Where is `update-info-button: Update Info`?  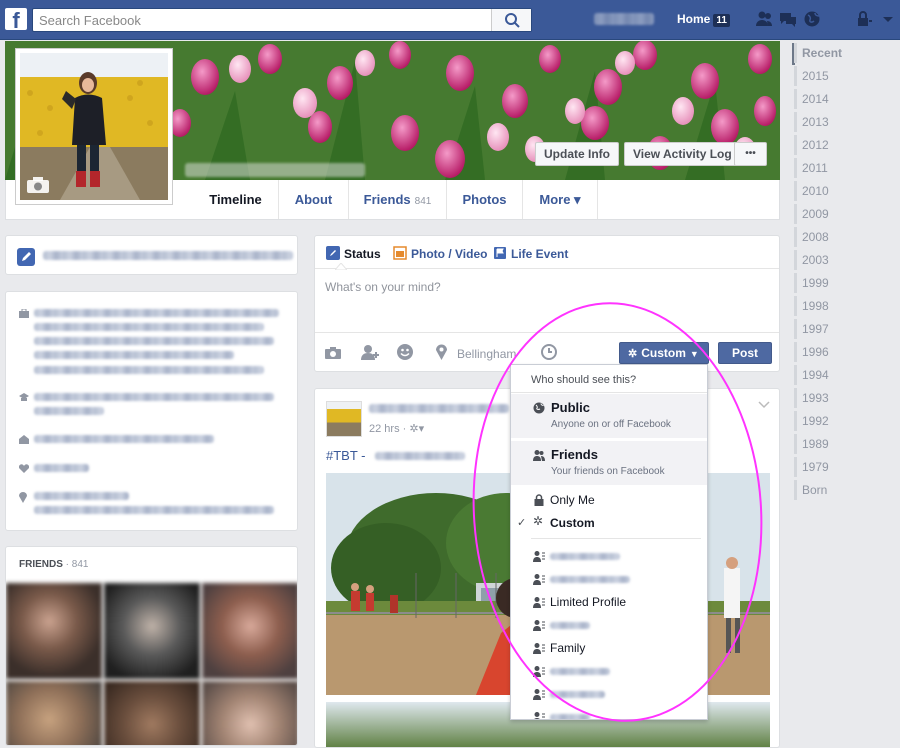 update-info-button: Update Info is located at coordinates (577, 154).